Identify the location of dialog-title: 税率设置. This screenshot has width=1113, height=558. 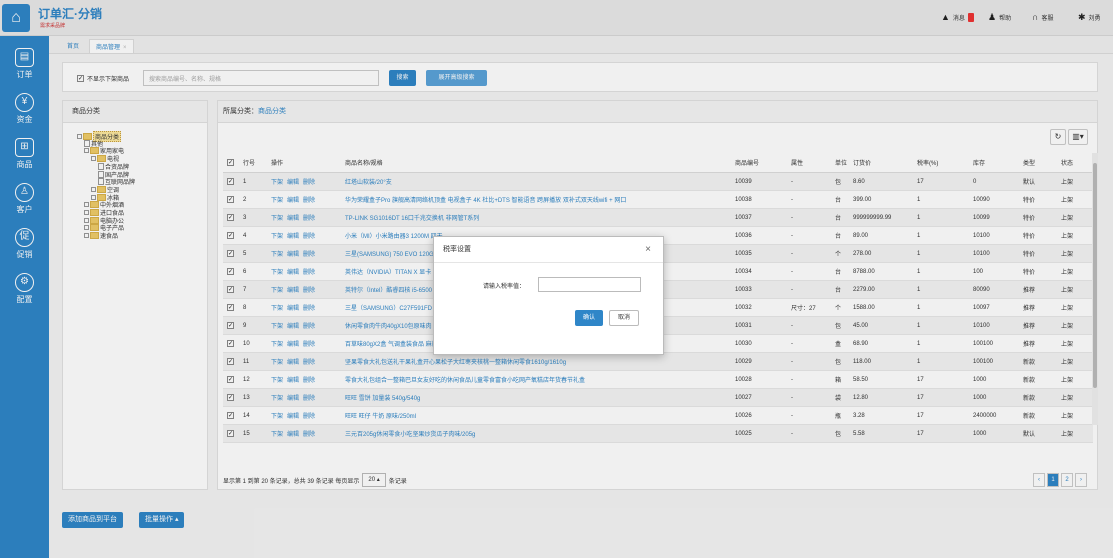
(548, 250).